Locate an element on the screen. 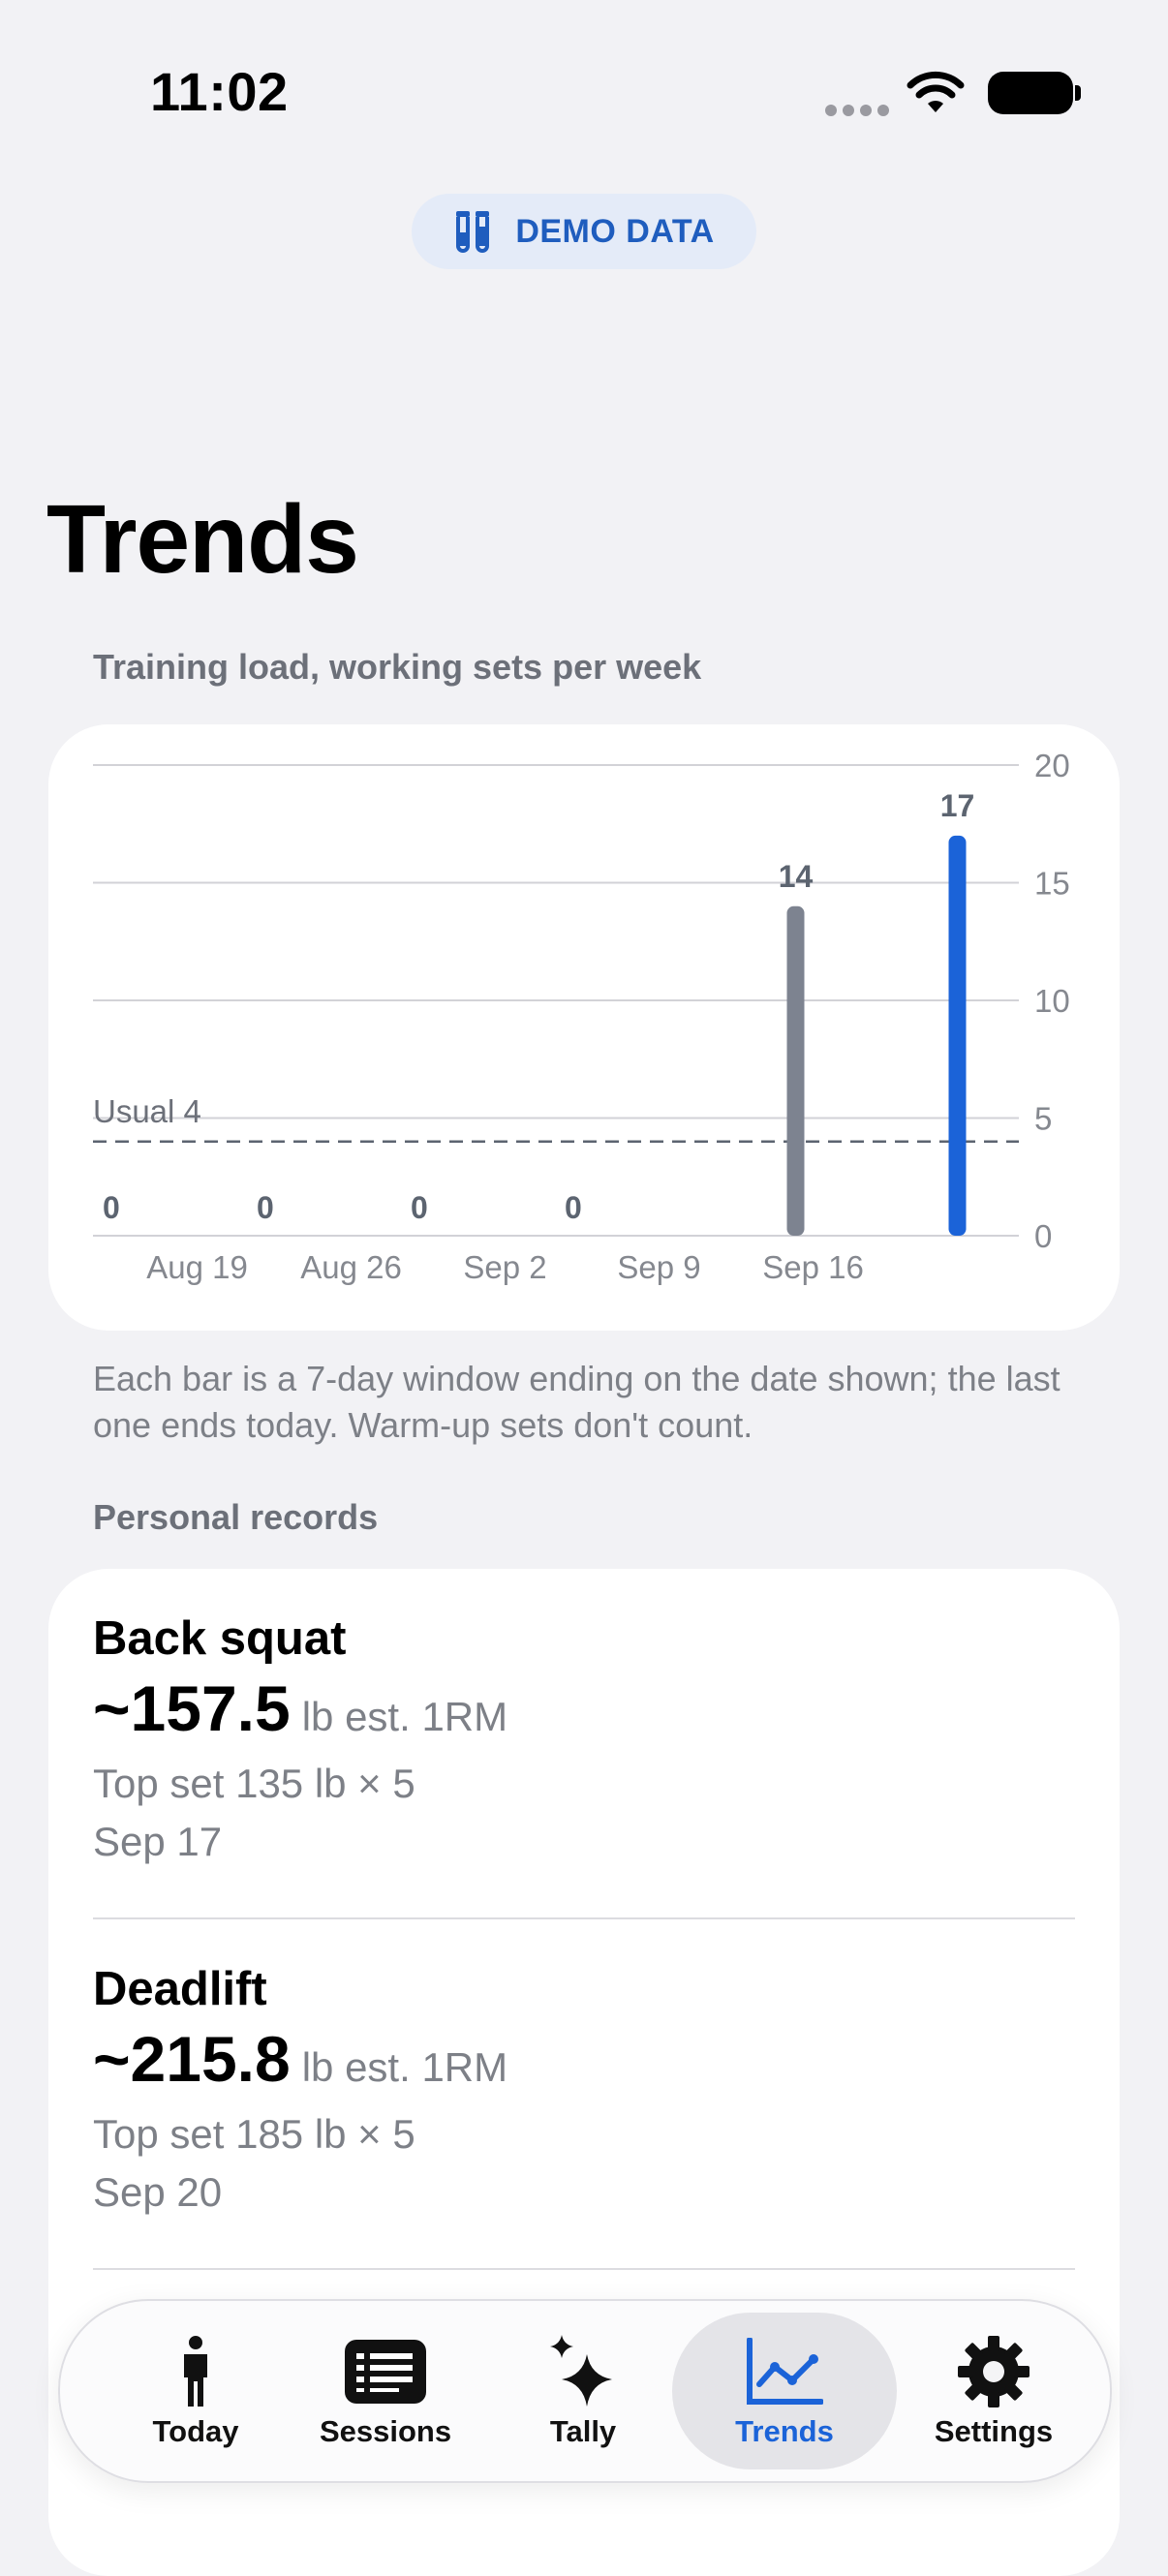  x-tick-label: Sep 16 is located at coordinates (813, 1267).